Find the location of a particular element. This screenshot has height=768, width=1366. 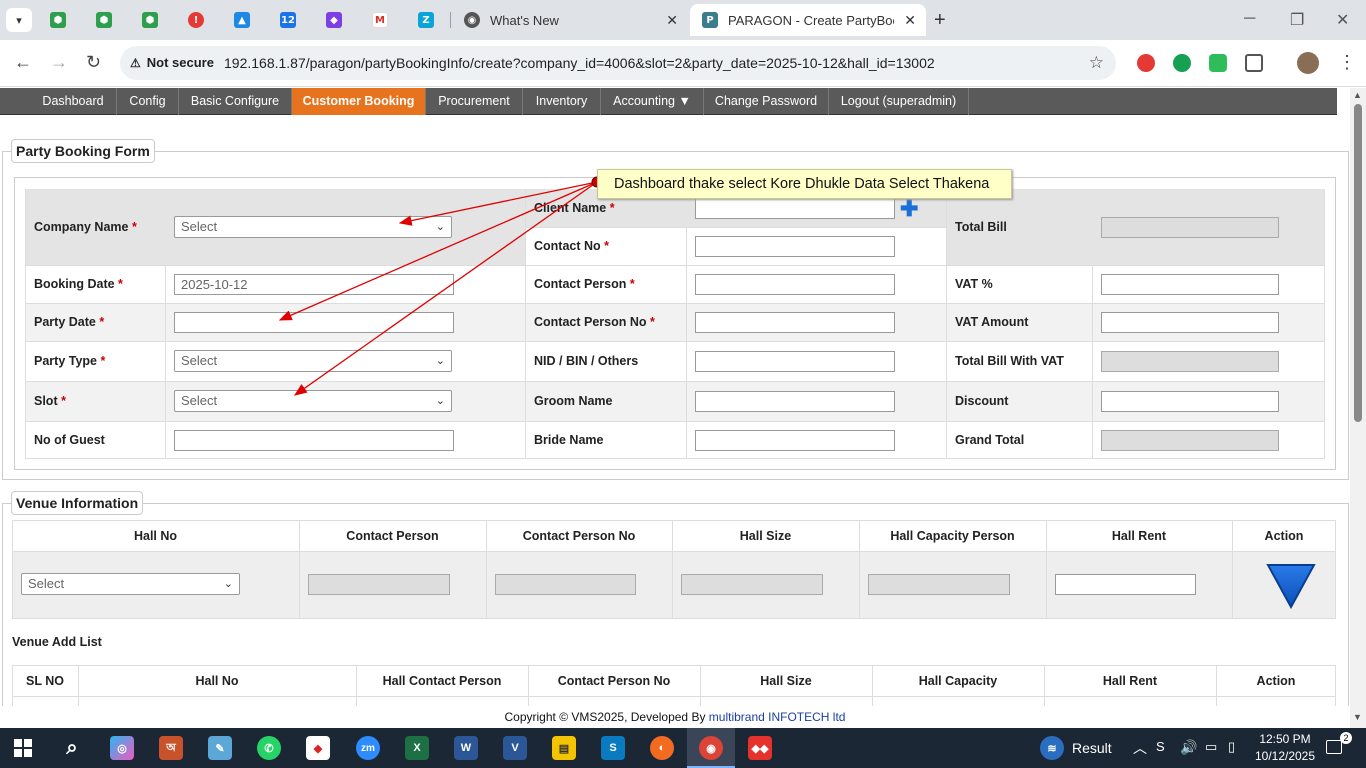

skype-icon: S is located at coordinates (1160, 746).